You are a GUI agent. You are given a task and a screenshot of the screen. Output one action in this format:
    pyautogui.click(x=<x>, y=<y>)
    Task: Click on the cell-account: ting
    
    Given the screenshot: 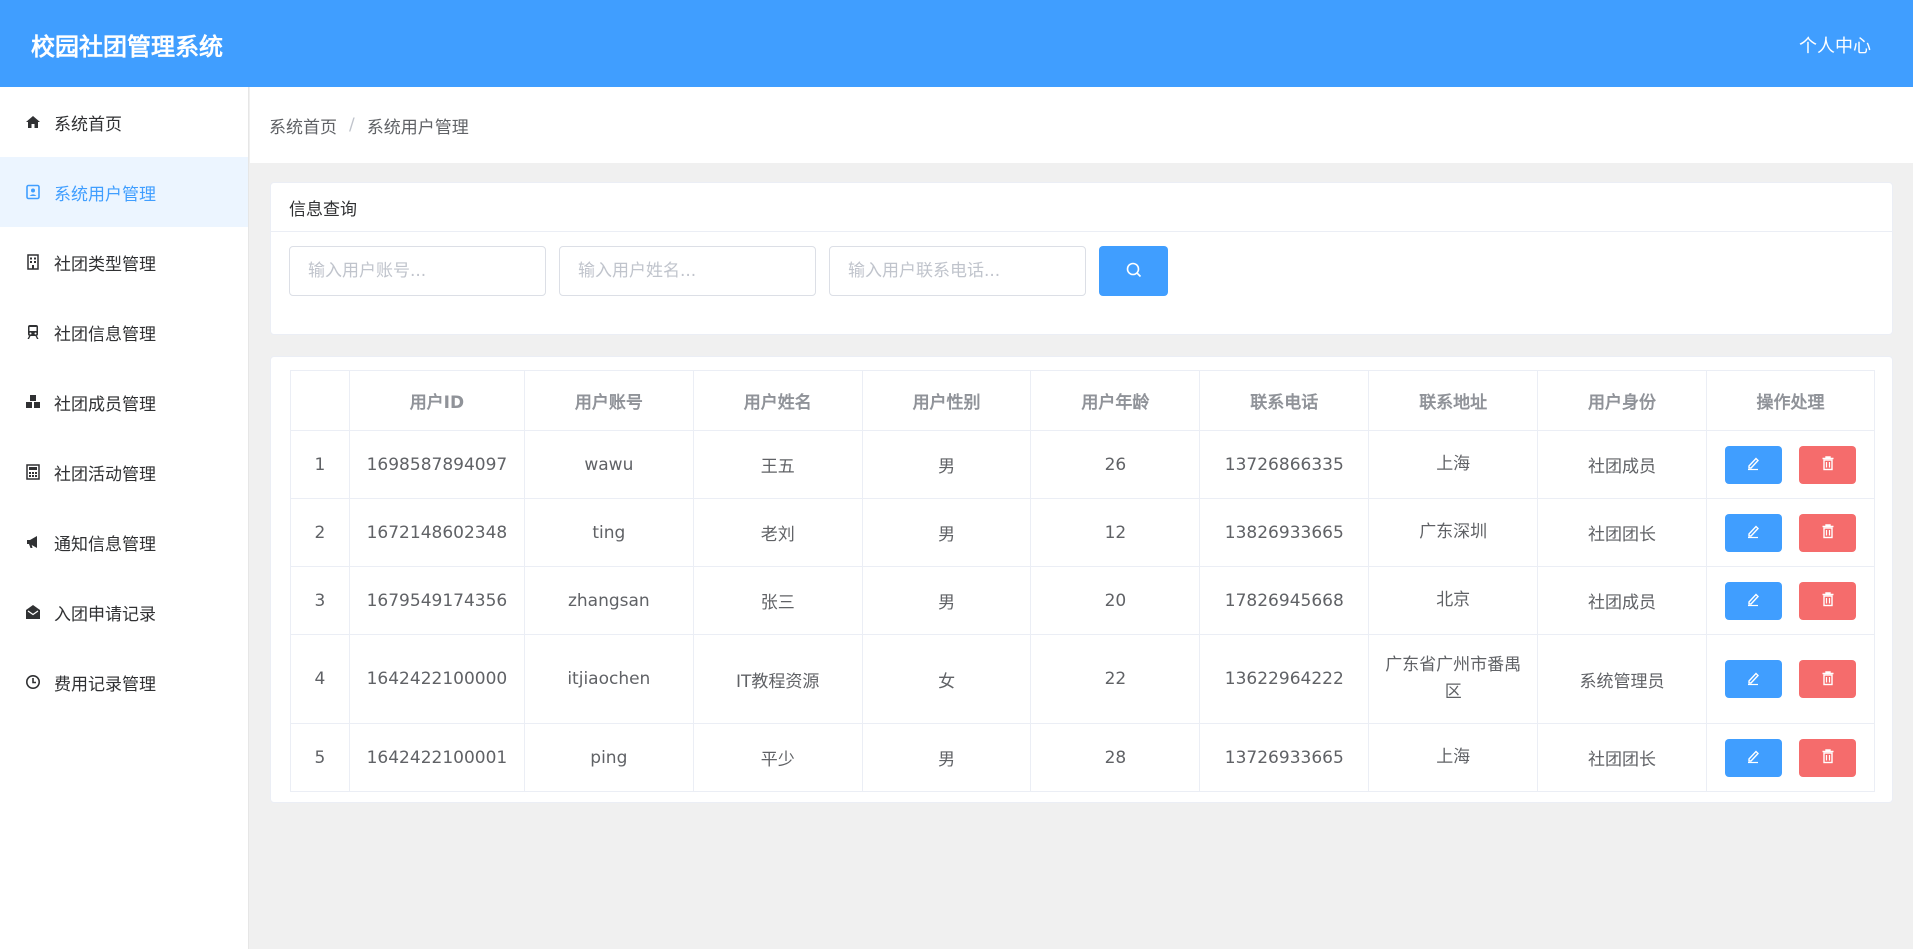 What is the action you would take?
    pyautogui.click(x=608, y=532)
    